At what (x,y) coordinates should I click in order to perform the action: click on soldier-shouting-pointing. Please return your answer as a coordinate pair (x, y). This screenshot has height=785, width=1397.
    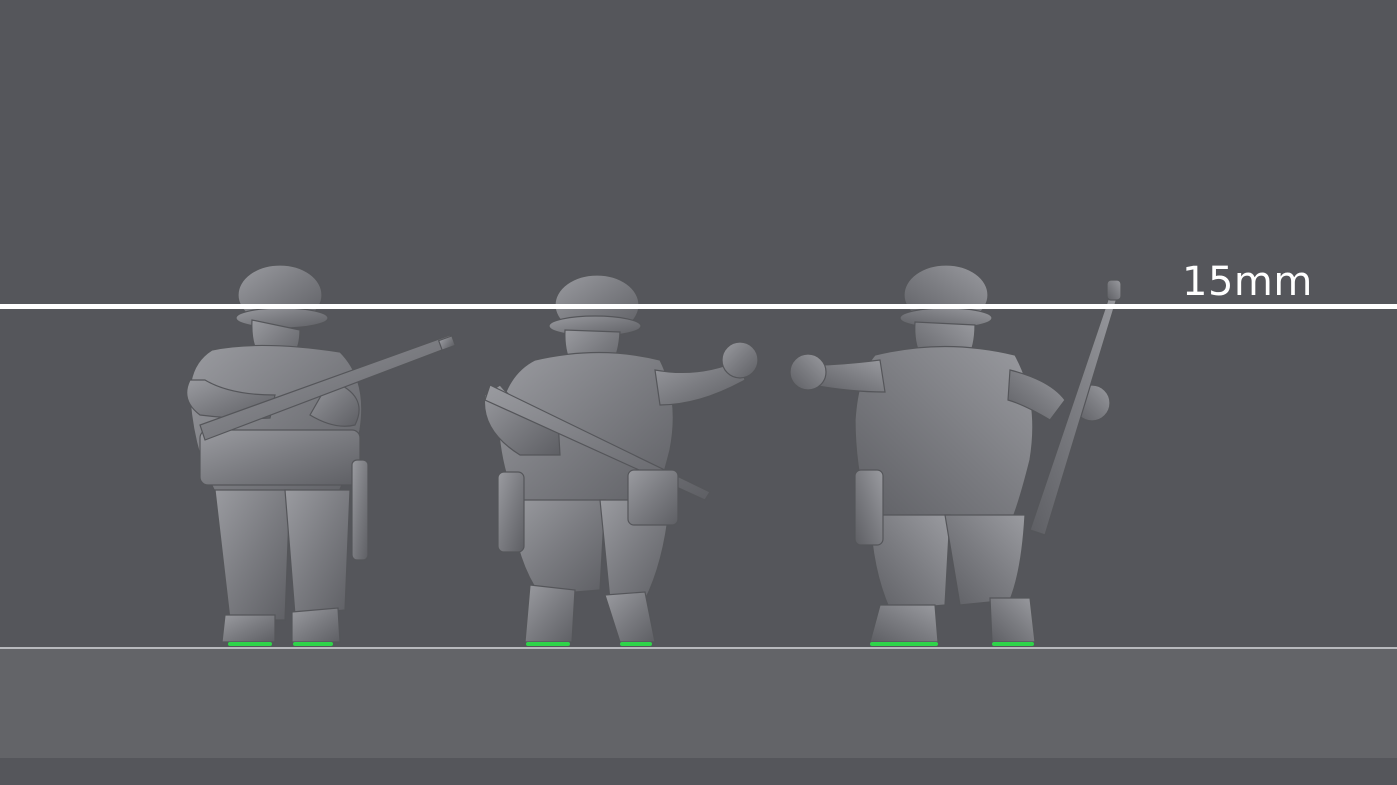
    Looking at the image, I should click on (621, 458).